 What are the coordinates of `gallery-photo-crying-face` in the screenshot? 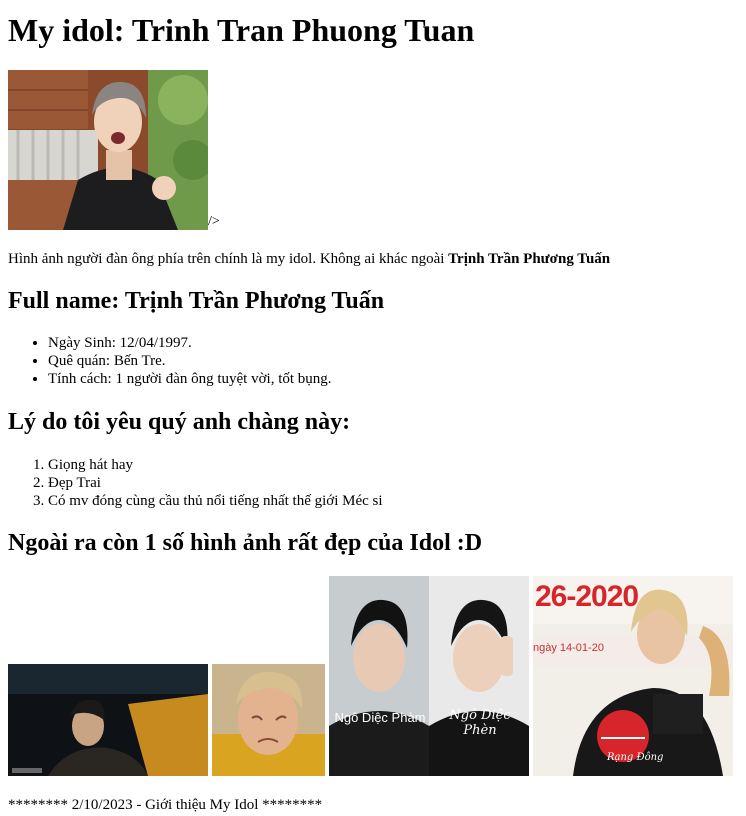 It's located at (268, 720).